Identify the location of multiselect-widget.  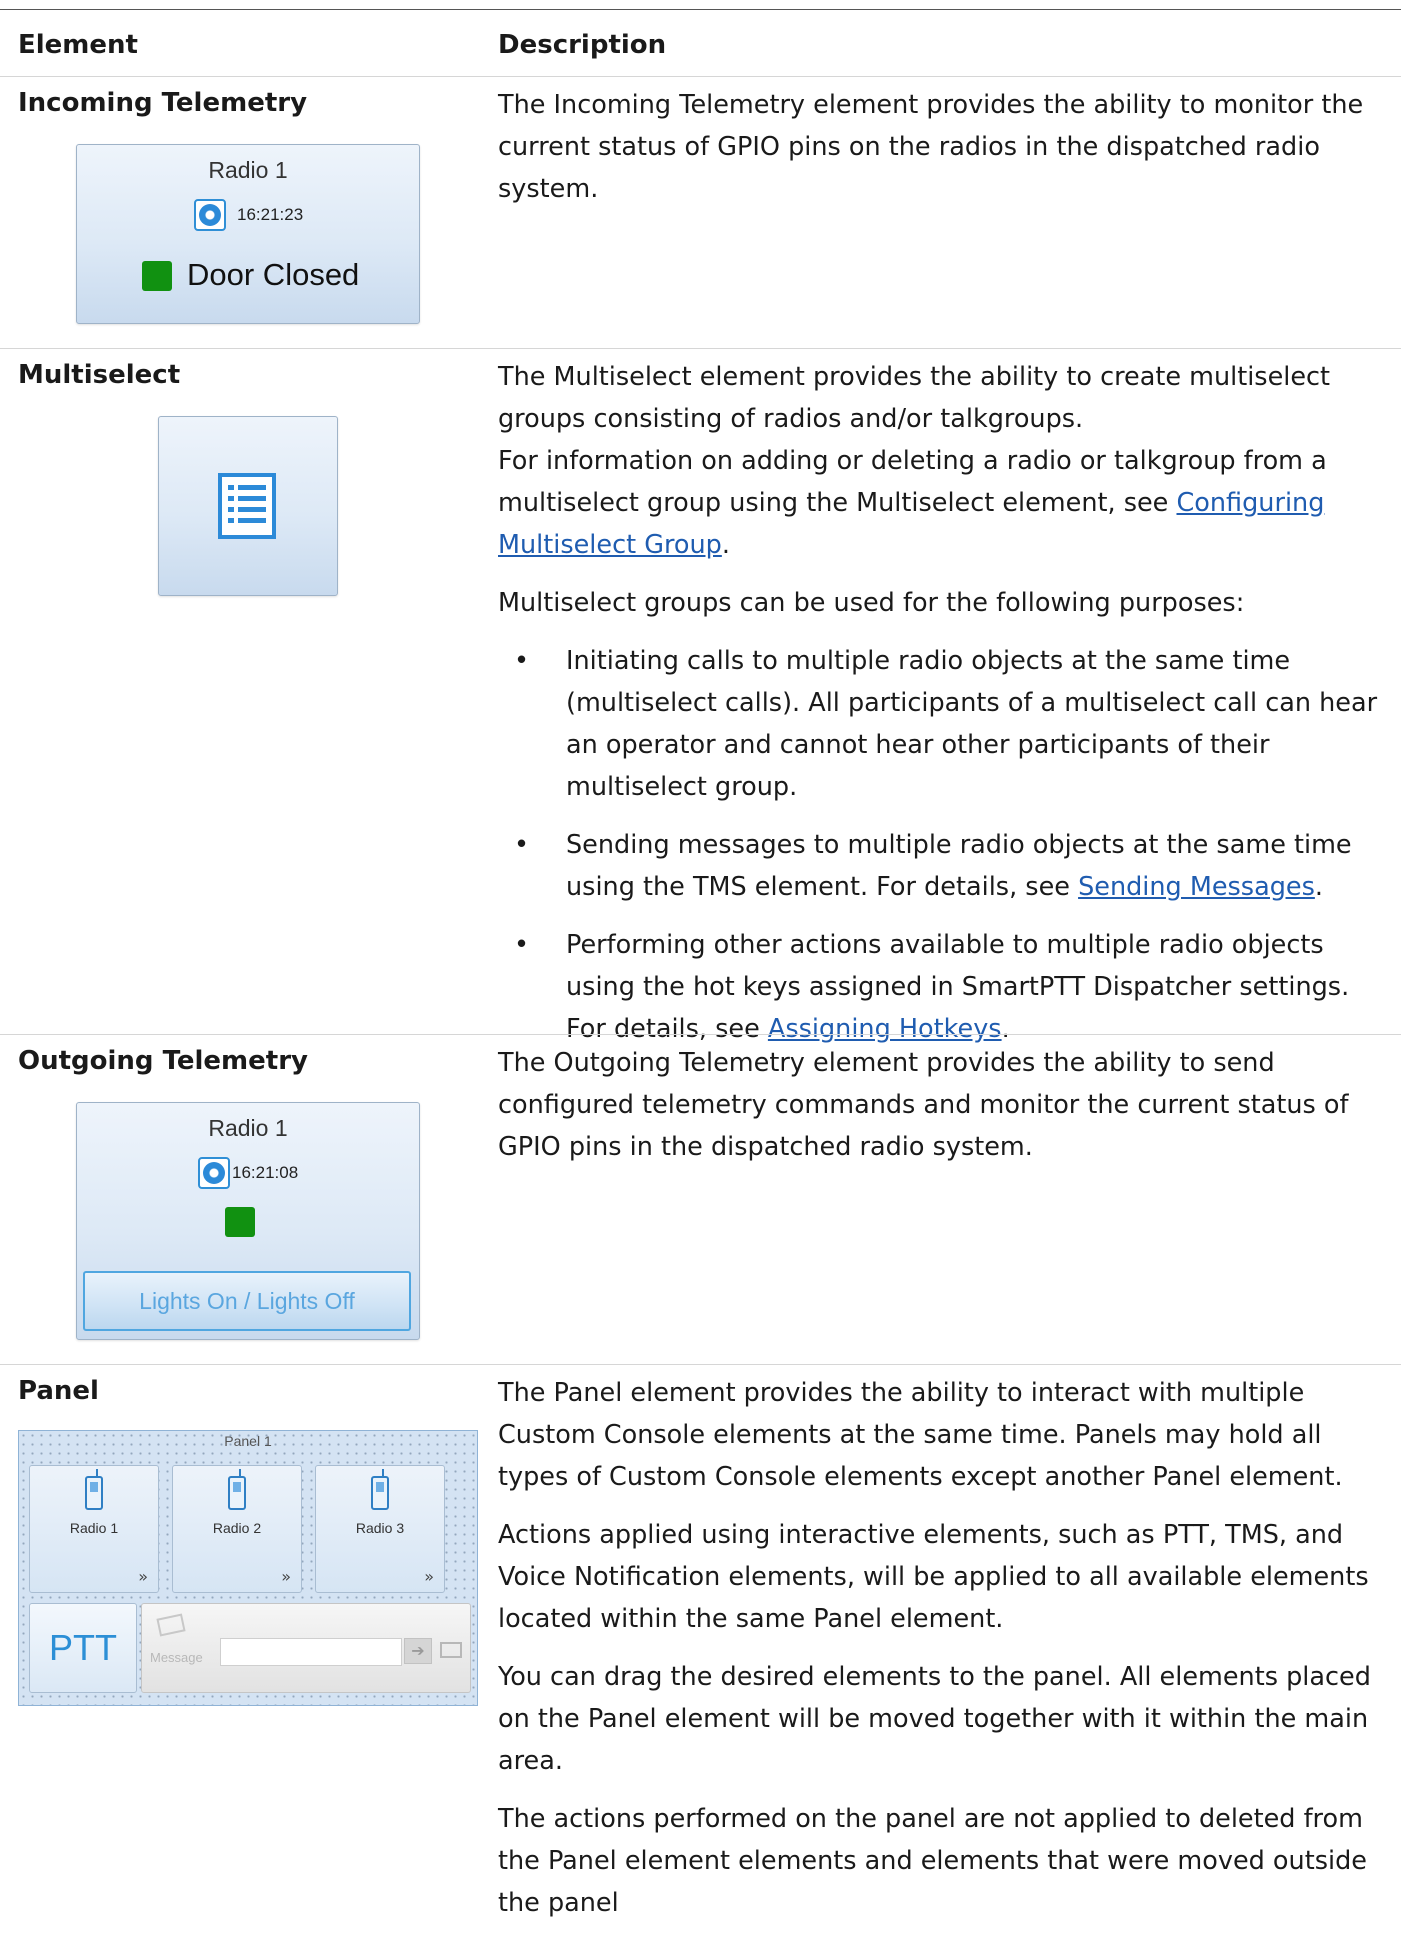
(248, 506).